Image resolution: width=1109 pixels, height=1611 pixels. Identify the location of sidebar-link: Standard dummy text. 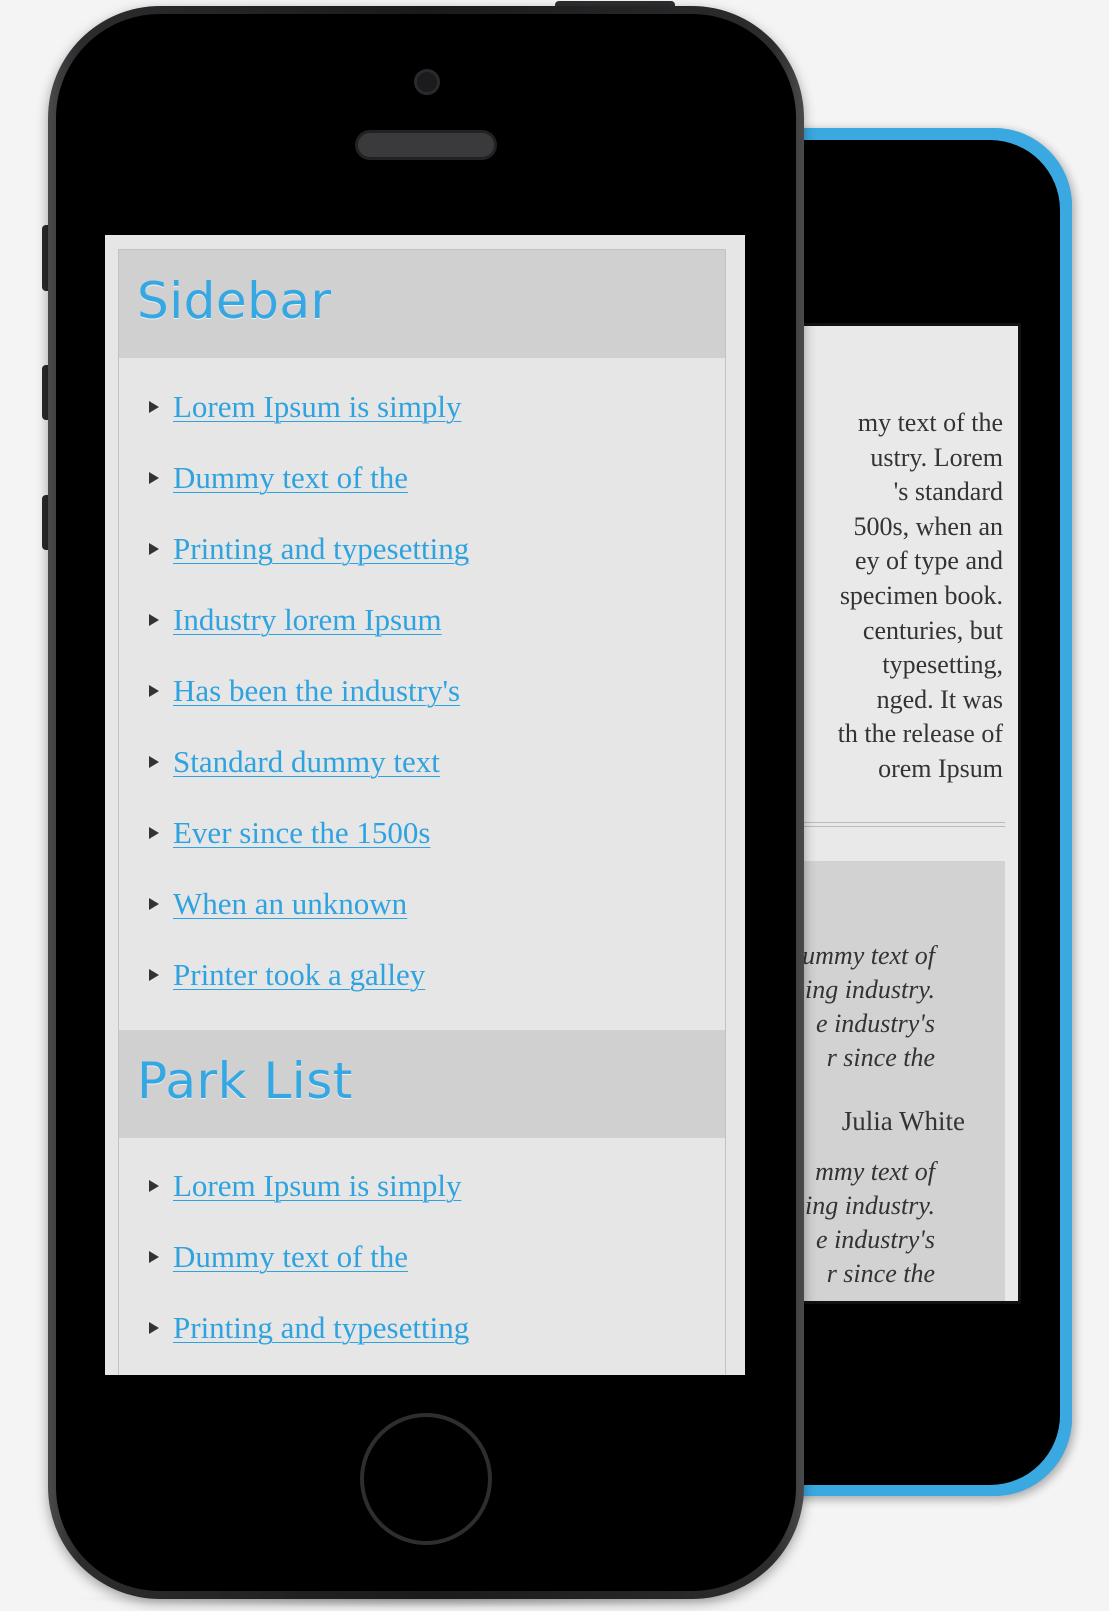
(306, 762).